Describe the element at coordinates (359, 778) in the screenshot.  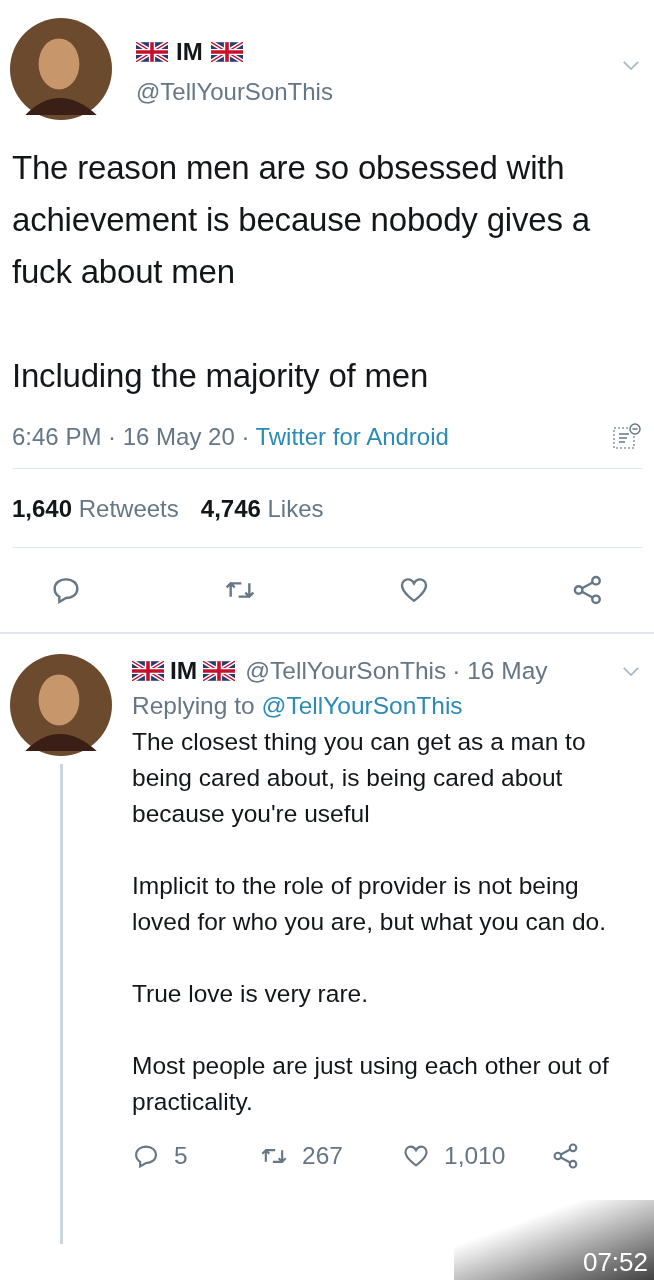
I see `reply-text: The closest thing you can get as a man to being cared about, is being cared about because you're useful` at that location.